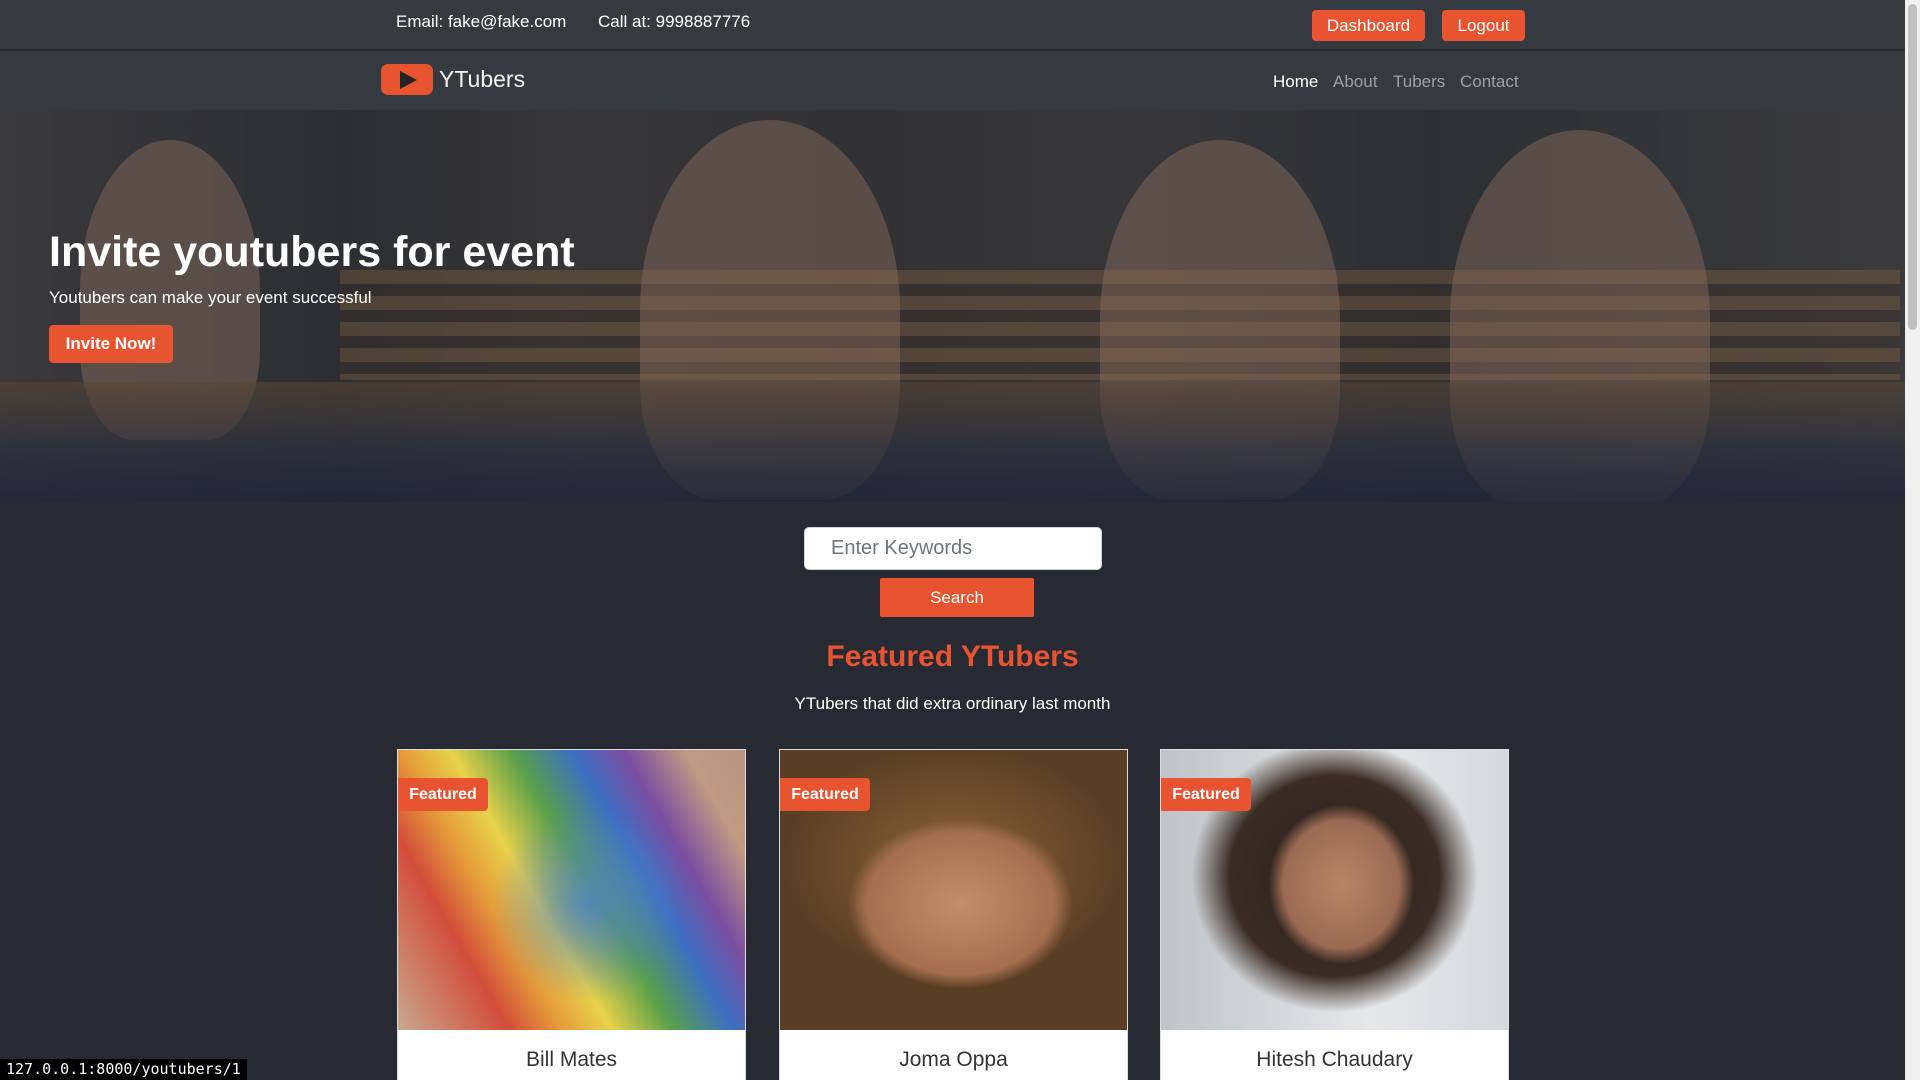 This screenshot has width=1920, height=1080. What do you see at coordinates (1483, 25) in the screenshot?
I see `logout-button: Logout` at bounding box center [1483, 25].